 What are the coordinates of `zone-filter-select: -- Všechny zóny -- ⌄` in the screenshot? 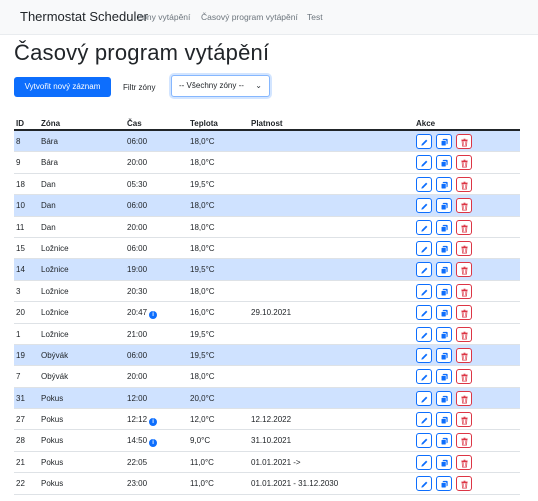 It's located at (220, 86).